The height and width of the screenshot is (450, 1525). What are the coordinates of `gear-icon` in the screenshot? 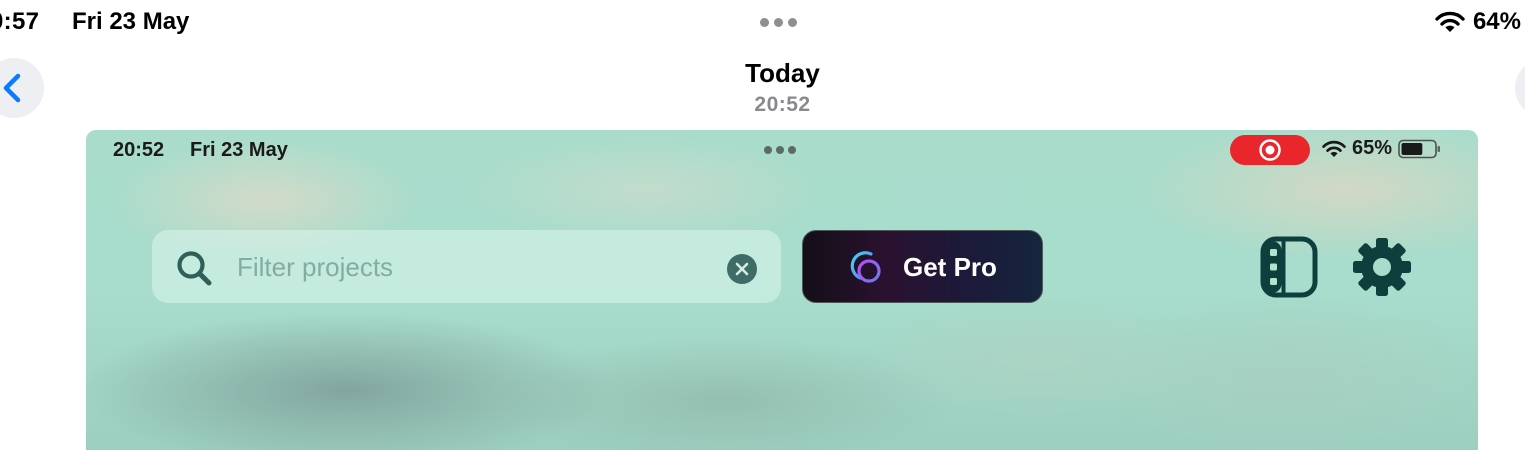 It's located at (1382, 267).